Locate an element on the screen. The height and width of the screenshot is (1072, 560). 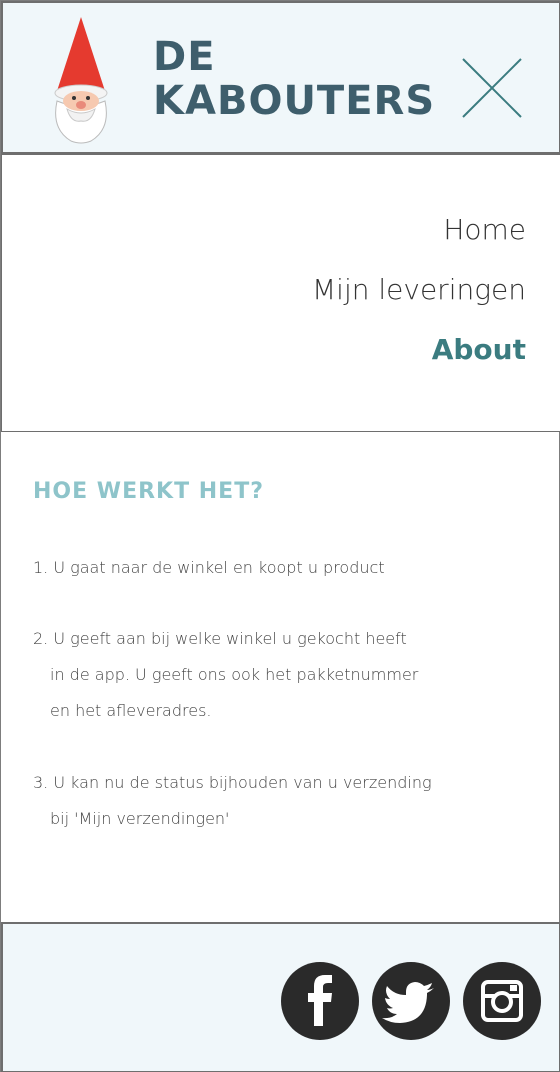
instagram-button is located at coordinates (502, 1001).